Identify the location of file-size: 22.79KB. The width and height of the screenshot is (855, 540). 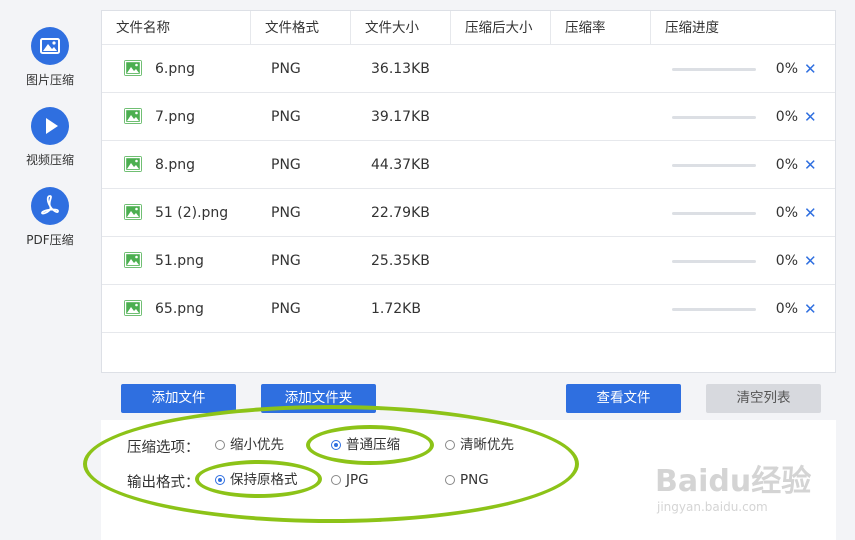
(400, 213).